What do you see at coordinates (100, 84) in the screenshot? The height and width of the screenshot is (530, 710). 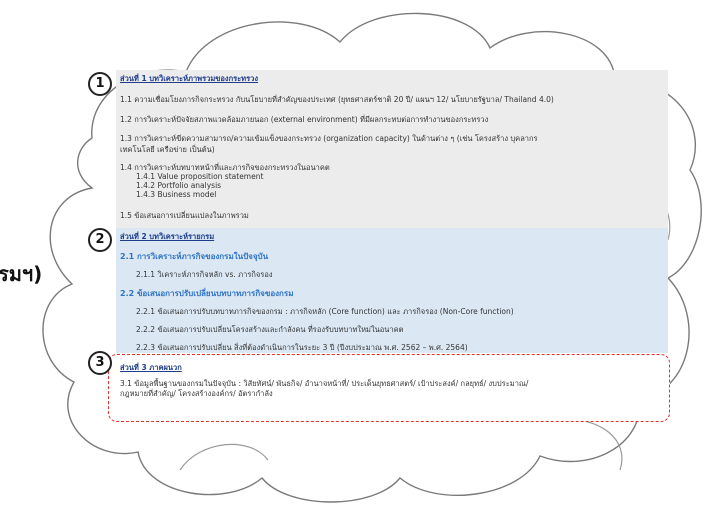 I see `section-marker-1: 1` at bounding box center [100, 84].